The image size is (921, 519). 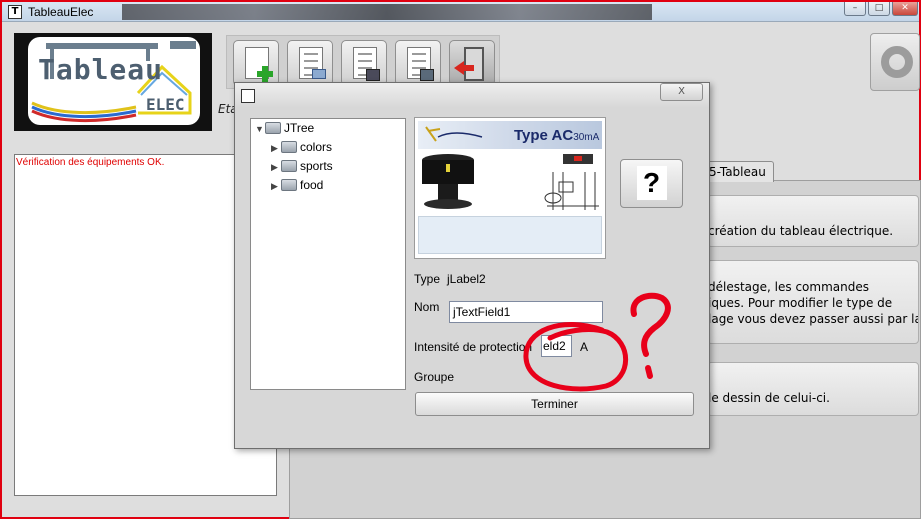 I want to click on card-line: iques. Pour modifier le type de, so click(x=800, y=303).